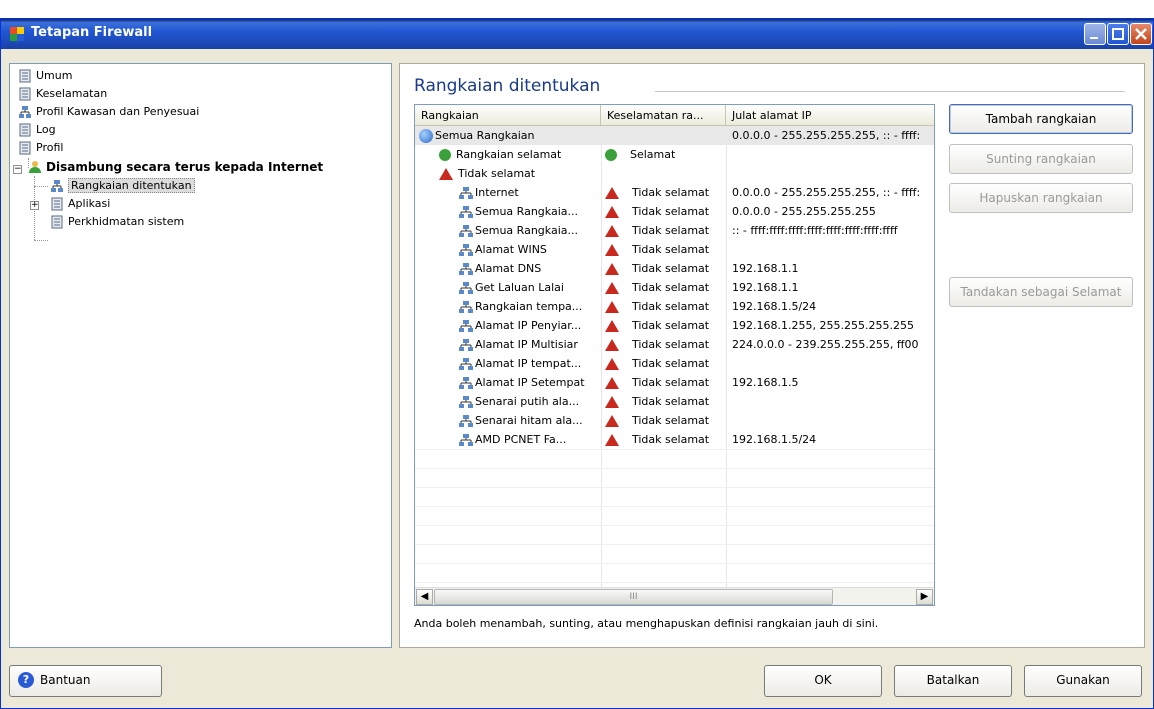 The image size is (1154, 709). Describe the element at coordinates (508, 115) in the screenshot. I see `column-header-network: Rangkaian` at that location.